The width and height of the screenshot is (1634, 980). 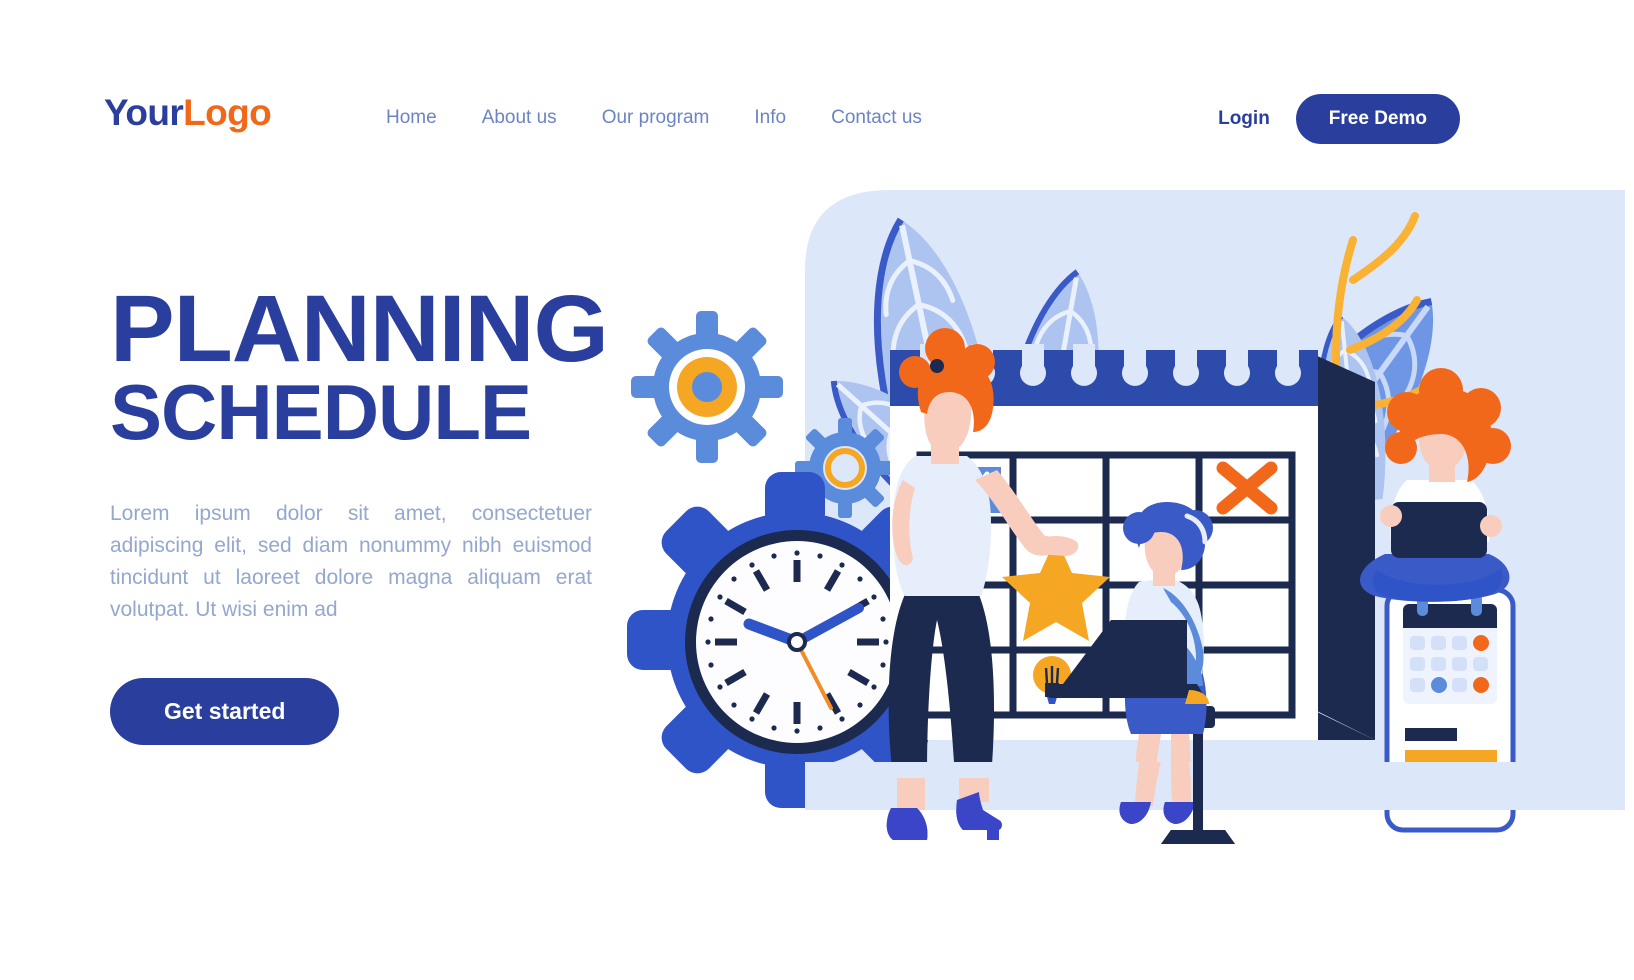 What do you see at coordinates (519, 118) in the screenshot?
I see `nav-item-about-us: About us` at bounding box center [519, 118].